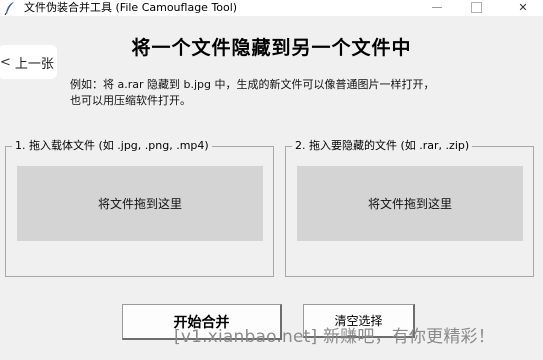 Image resolution: width=543 pixels, height=360 pixels. I want to click on carrier-drop-text: 将文件拖到这里, so click(139, 204).